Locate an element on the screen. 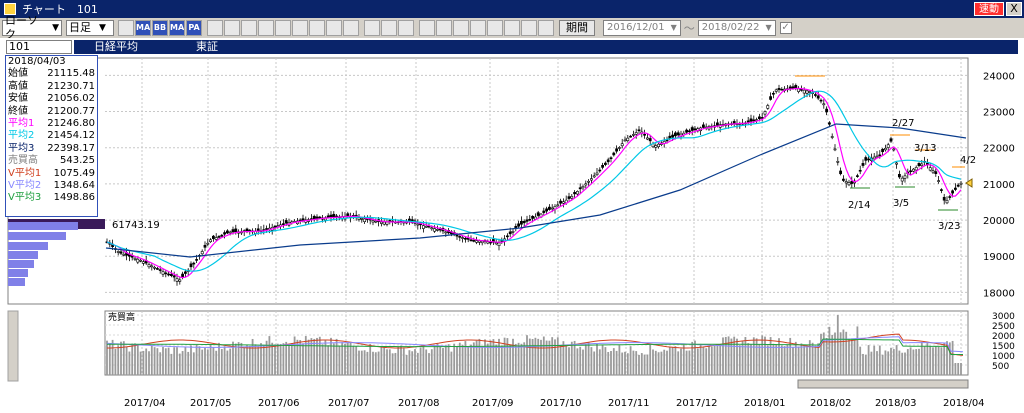 The width and height of the screenshot is (1024, 413). info-row: 高値 21230.71 is located at coordinates (51, 87).